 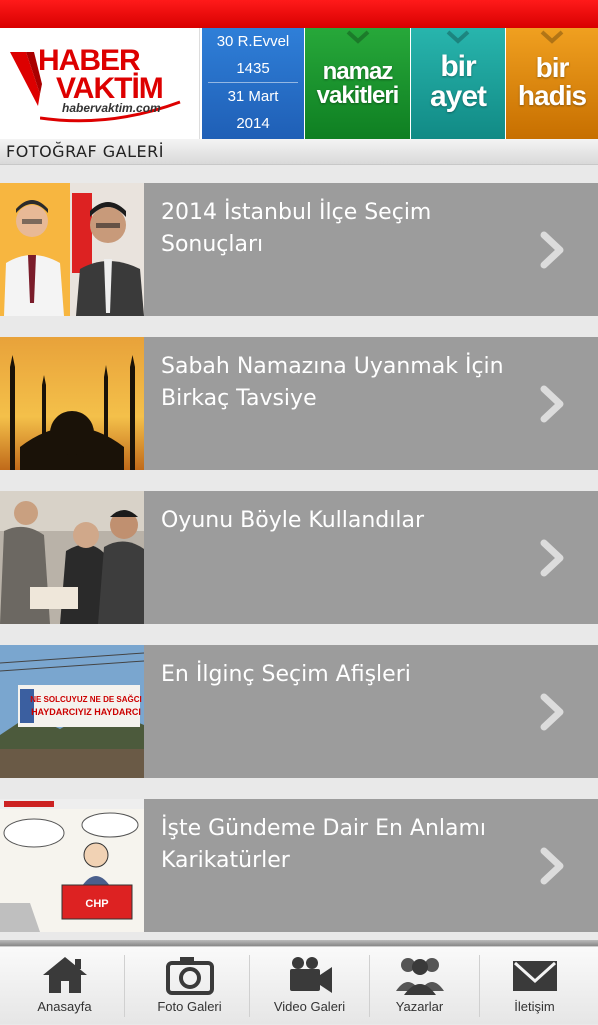 I want to click on date-panel: 30 R.Evvel 1435 31 Mart 2014, so click(x=253, y=83).